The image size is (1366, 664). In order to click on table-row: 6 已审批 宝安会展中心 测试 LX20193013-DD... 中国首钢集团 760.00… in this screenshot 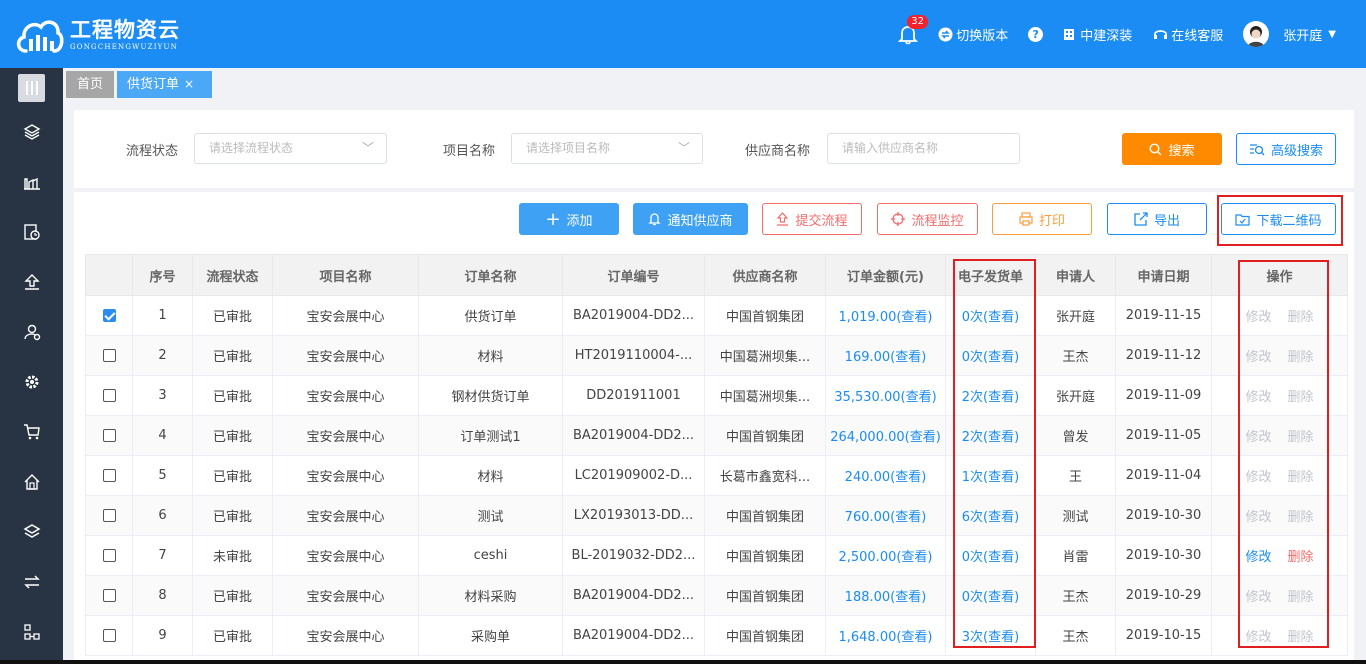, I will do `click(716, 515)`.